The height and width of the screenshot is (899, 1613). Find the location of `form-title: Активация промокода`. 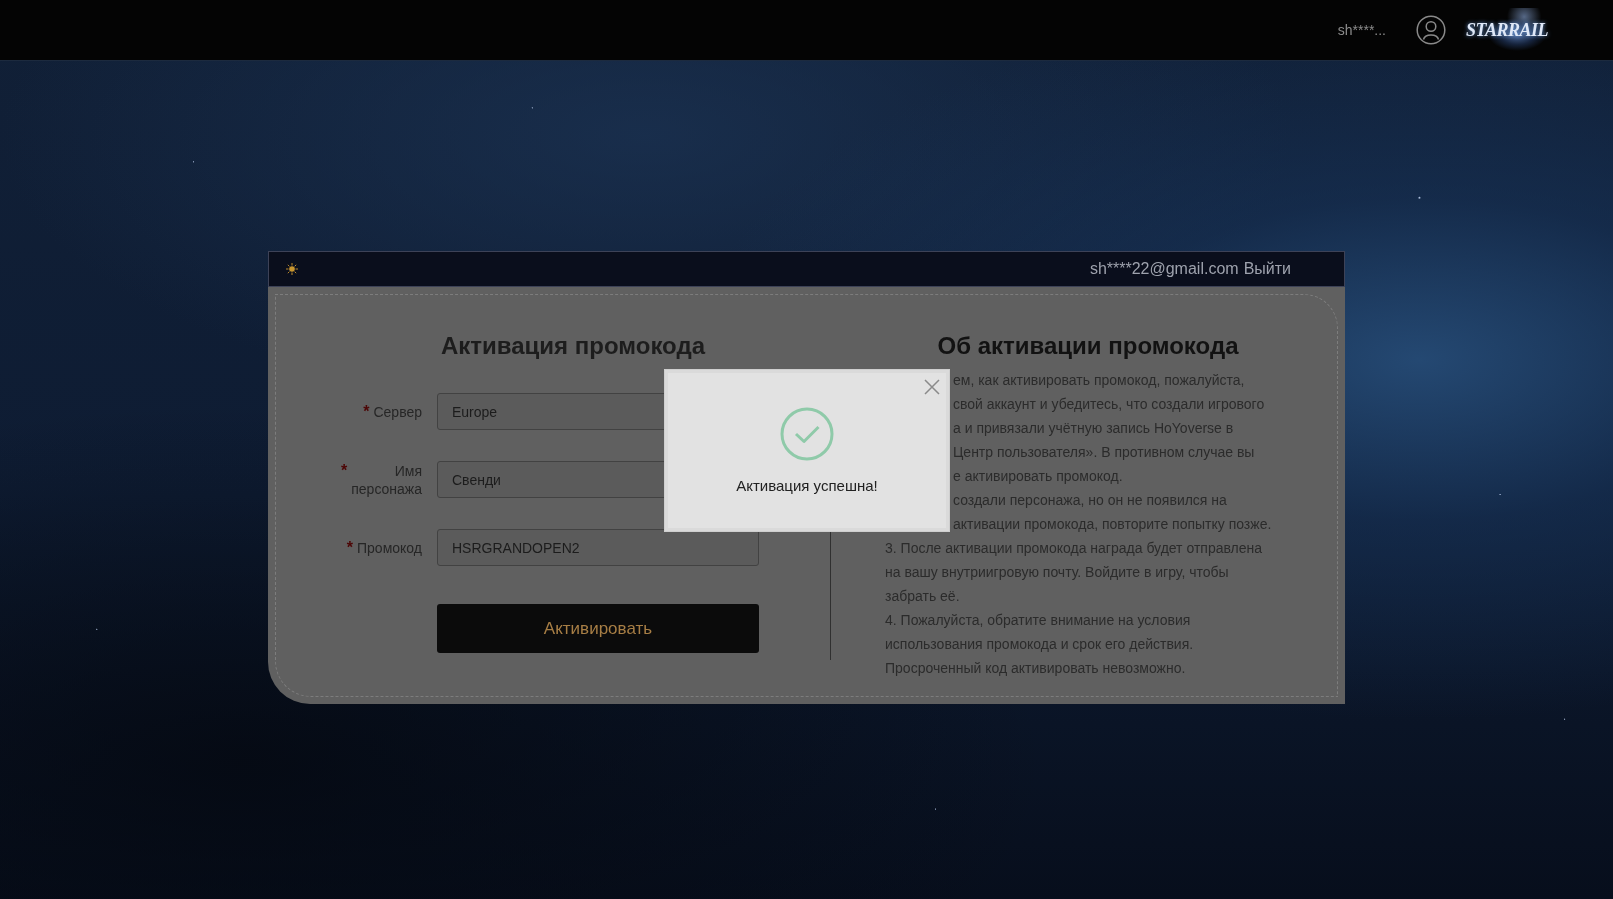

form-title: Активация промокода is located at coordinates (573, 346).